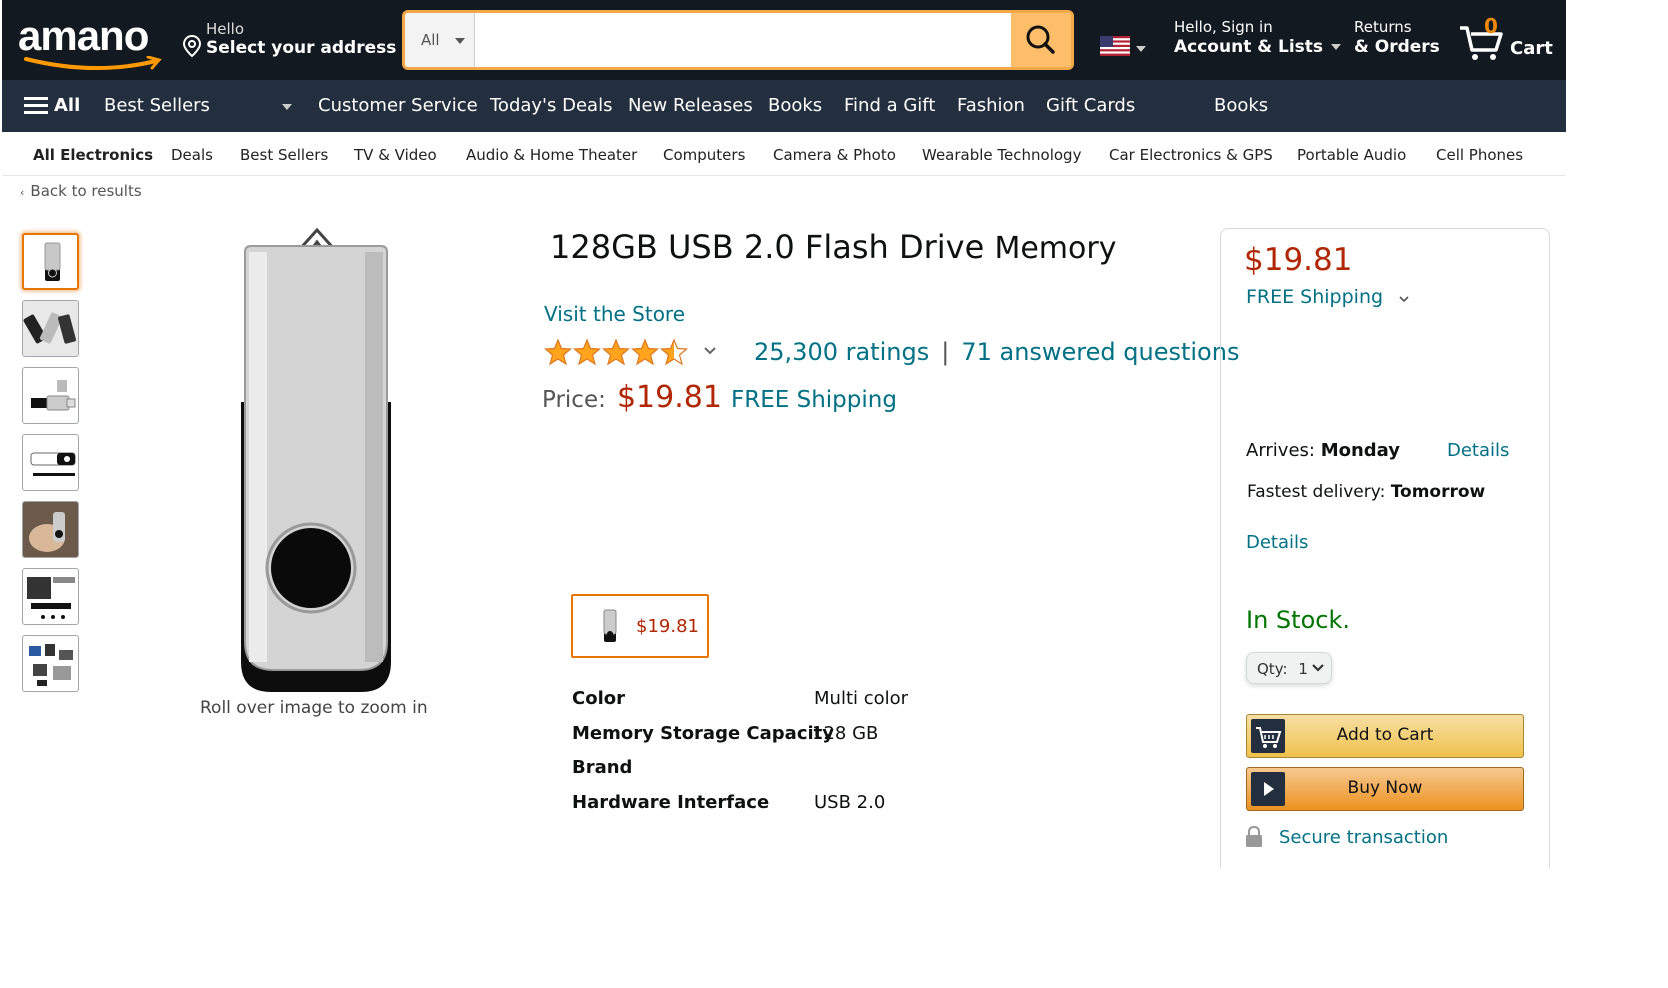 Image resolution: width=1668 pixels, height=988 pixels. What do you see at coordinates (614, 314) in the screenshot?
I see `visit-store-link: Visit the Store` at bounding box center [614, 314].